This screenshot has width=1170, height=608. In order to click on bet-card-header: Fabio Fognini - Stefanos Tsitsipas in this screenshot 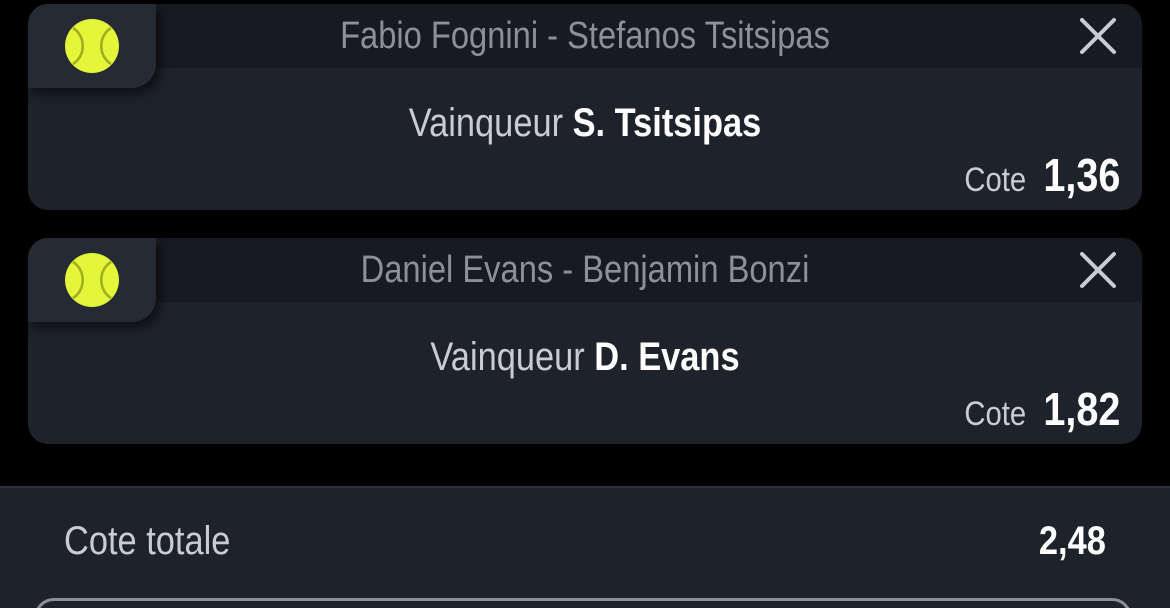, I will do `click(585, 36)`.